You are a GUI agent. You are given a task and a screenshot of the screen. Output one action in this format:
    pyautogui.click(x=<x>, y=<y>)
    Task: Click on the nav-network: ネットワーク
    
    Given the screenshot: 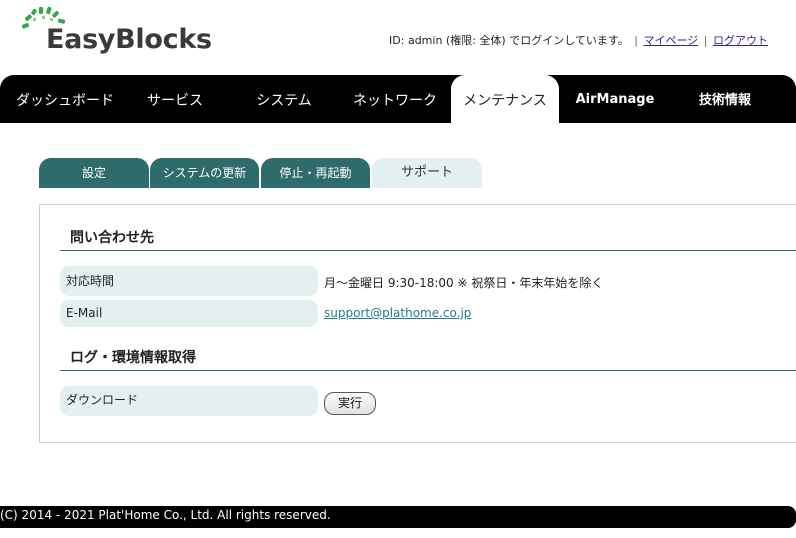 What is the action you would take?
    pyautogui.click(x=395, y=99)
    